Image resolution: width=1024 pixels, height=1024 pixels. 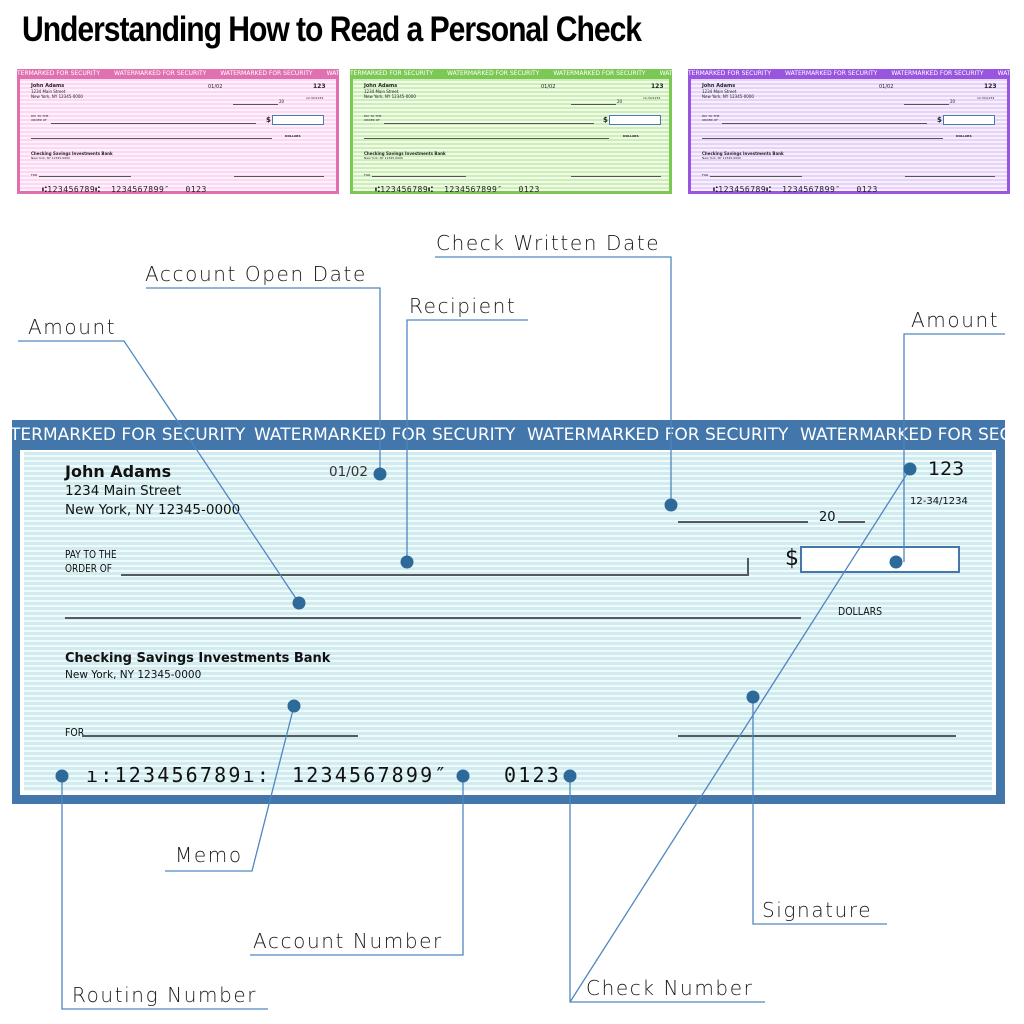 I want to click on owner-name: John Adams, so click(x=118, y=471).